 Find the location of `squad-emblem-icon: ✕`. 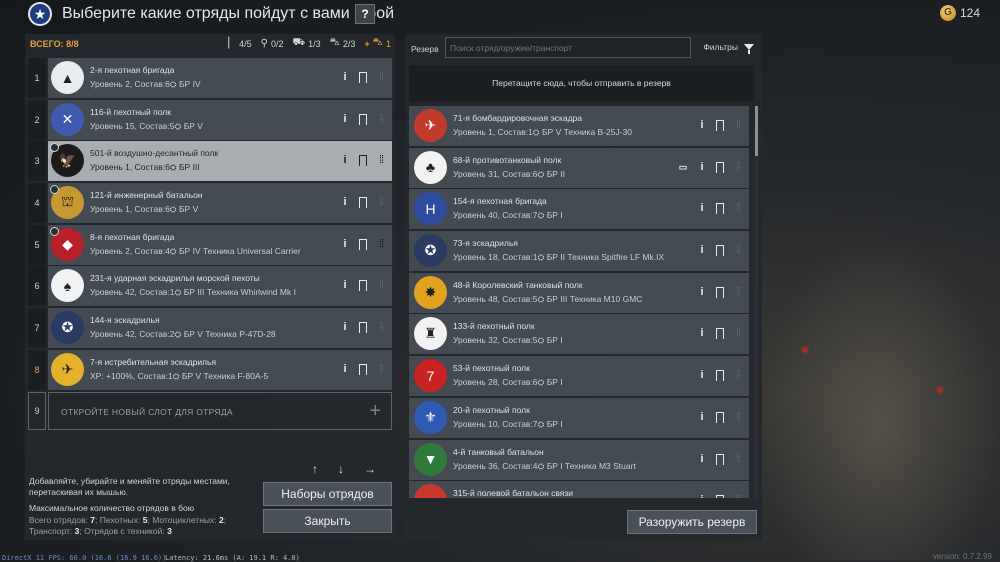

squad-emblem-icon: ✕ is located at coordinates (67, 119).